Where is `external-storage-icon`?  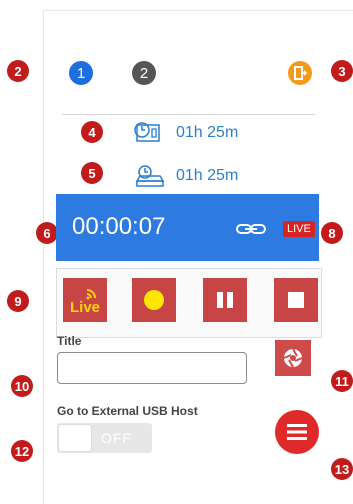
external-storage-icon is located at coordinates (300, 73).